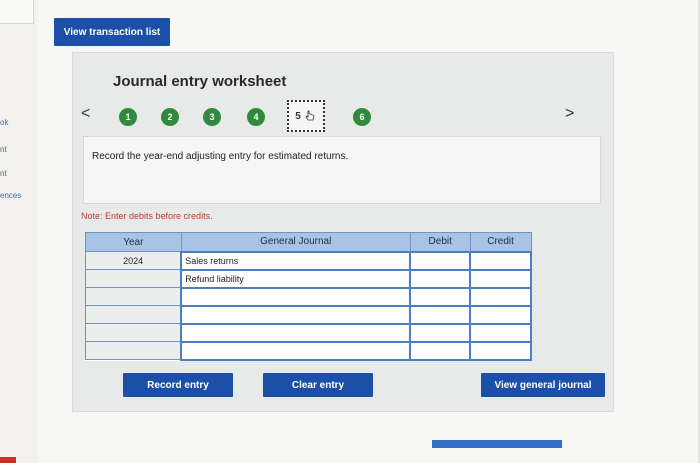  Describe the element at coordinates (440, 242) in the screenshot. I see `header-debit: Debit` at that location.